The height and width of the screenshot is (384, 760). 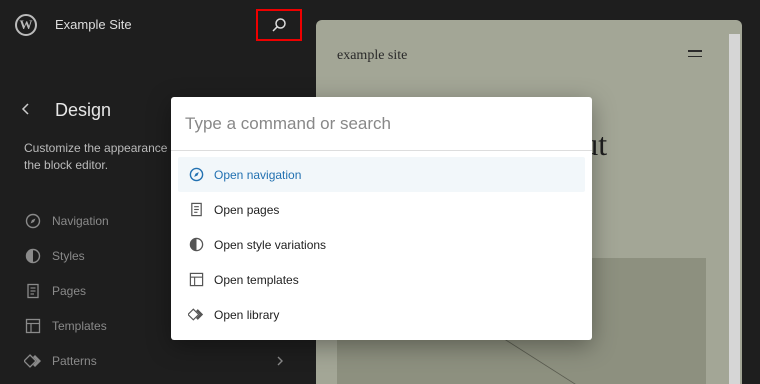 I want to click on sidebar-item-label: Styles, so click(x=68, y=255).